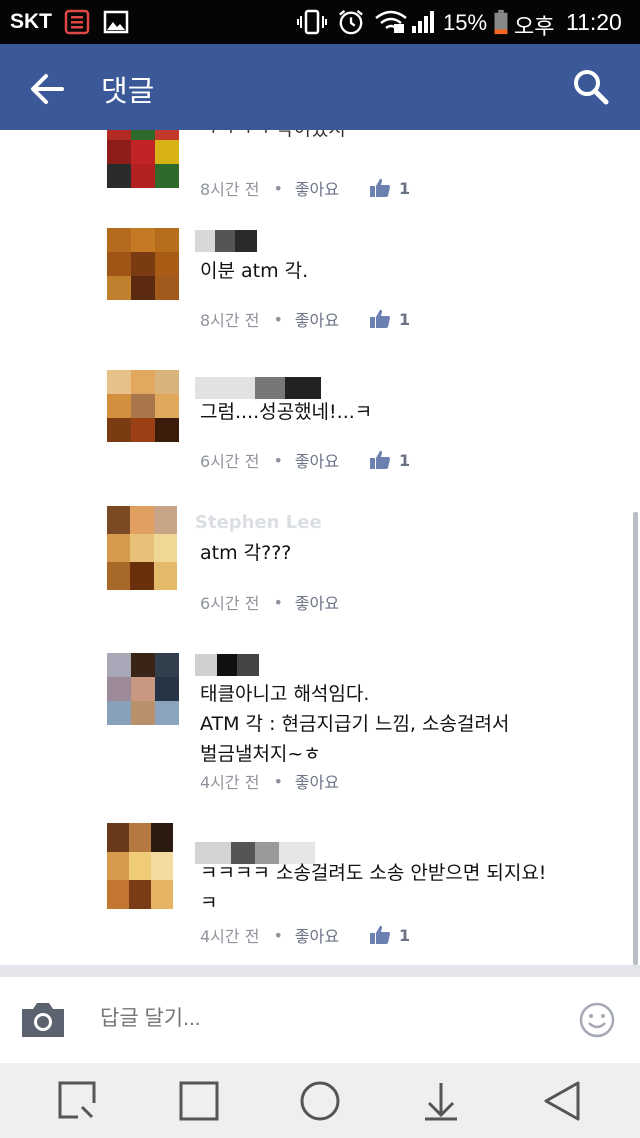  Describe the element at coordinates (116, 22) in the screenshot. I see `gallery-icon` at that location.